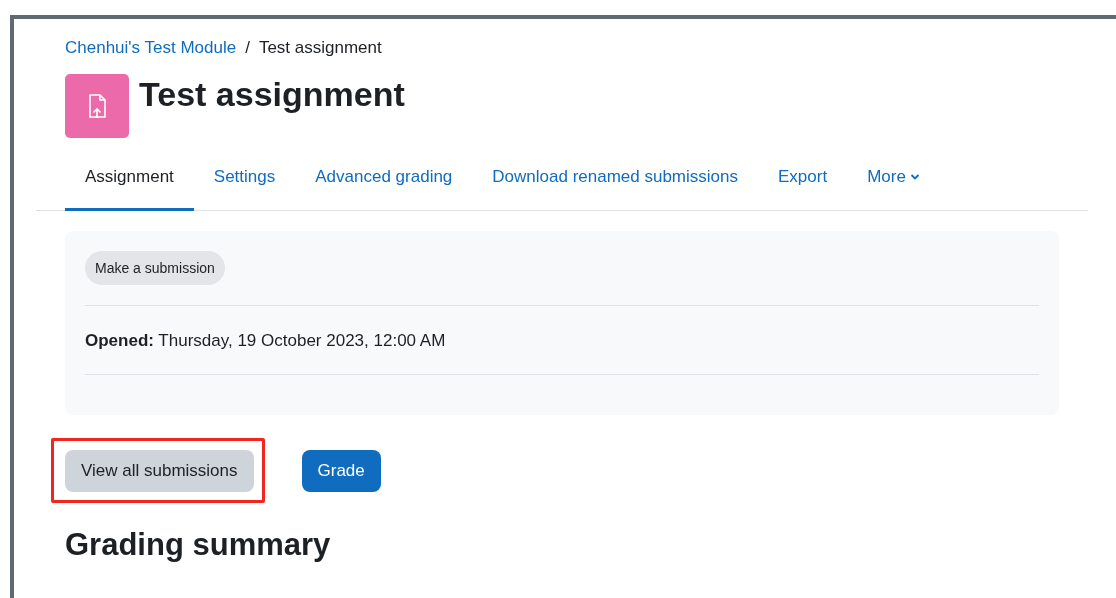  I want to click on action-button: View all submissions, so click(159, 471).